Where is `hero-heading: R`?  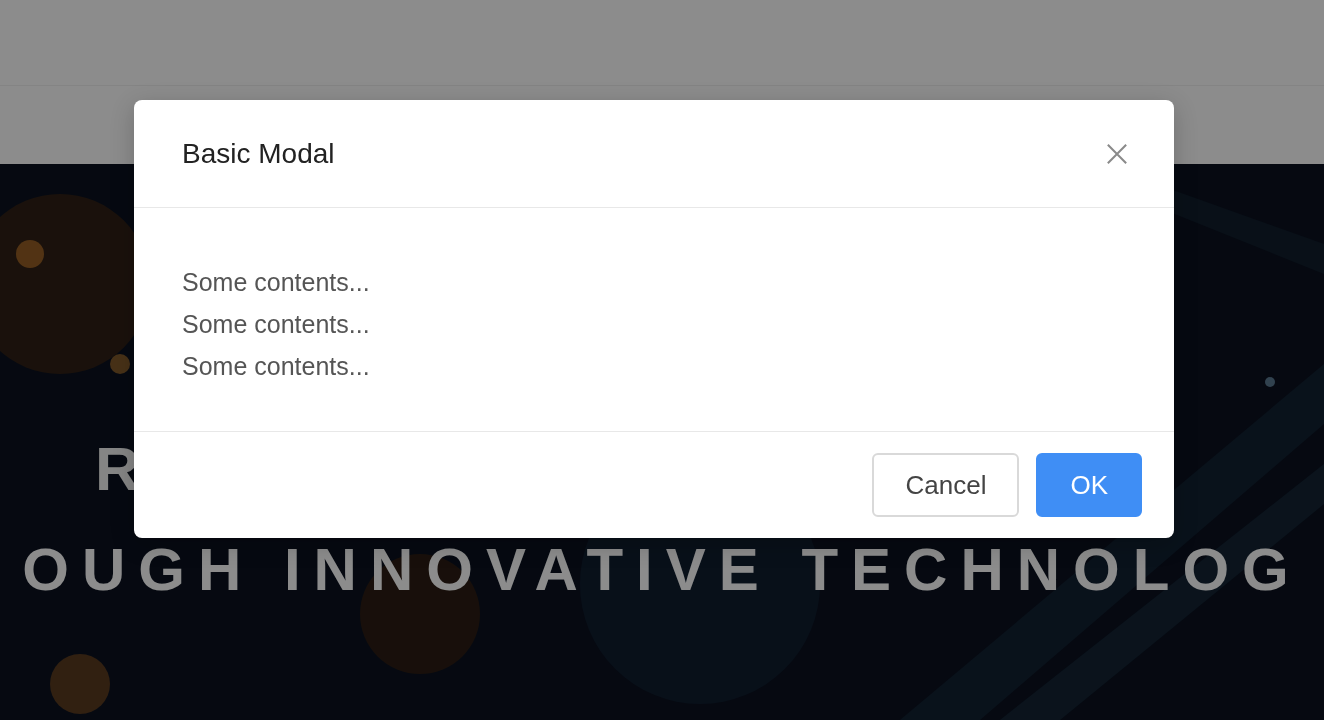
hero-heading: R is located at coordinates (117, 469).